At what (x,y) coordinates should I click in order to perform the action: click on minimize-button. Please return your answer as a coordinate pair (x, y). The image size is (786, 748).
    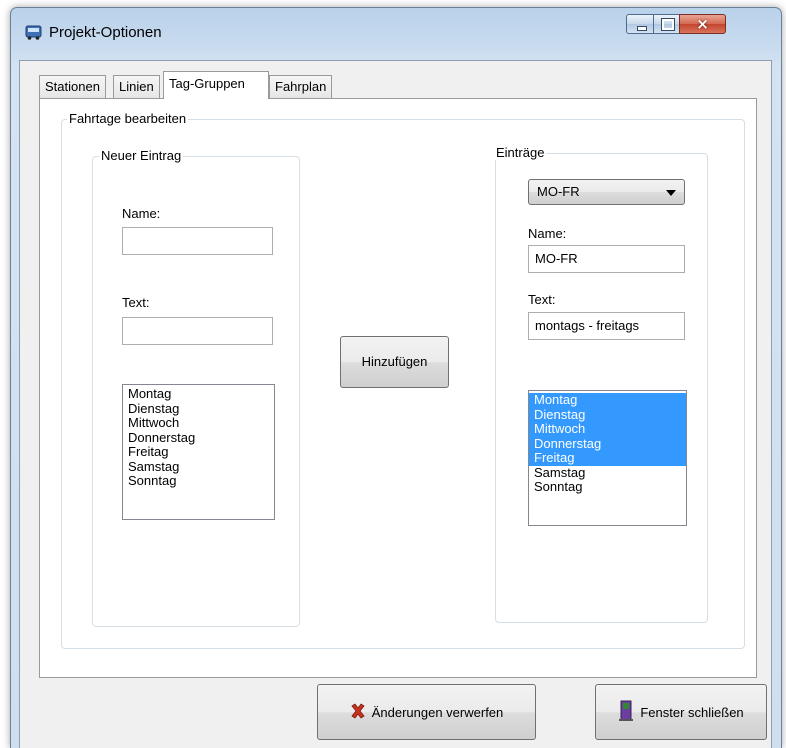
    Looking at the image, I should click on (640, 24).